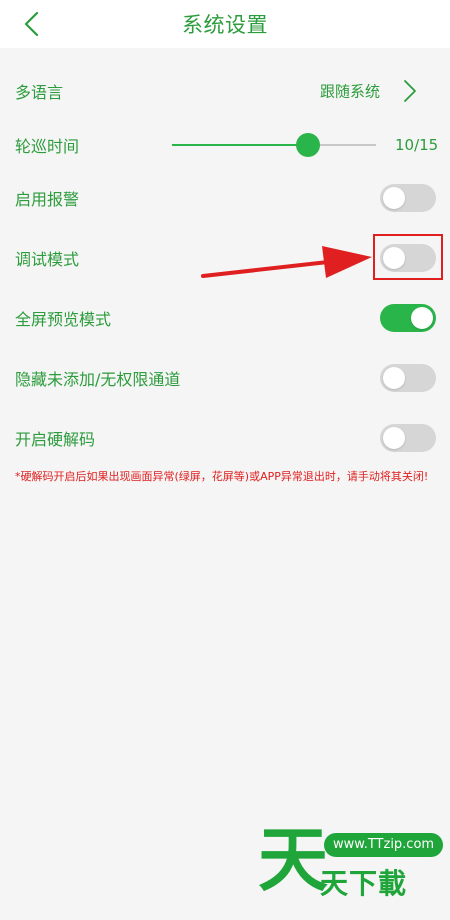  What do you see at coordinates (408, 378) in the screenshot?
I see `hide-channels-toggle` at bounding box center [408, 378].